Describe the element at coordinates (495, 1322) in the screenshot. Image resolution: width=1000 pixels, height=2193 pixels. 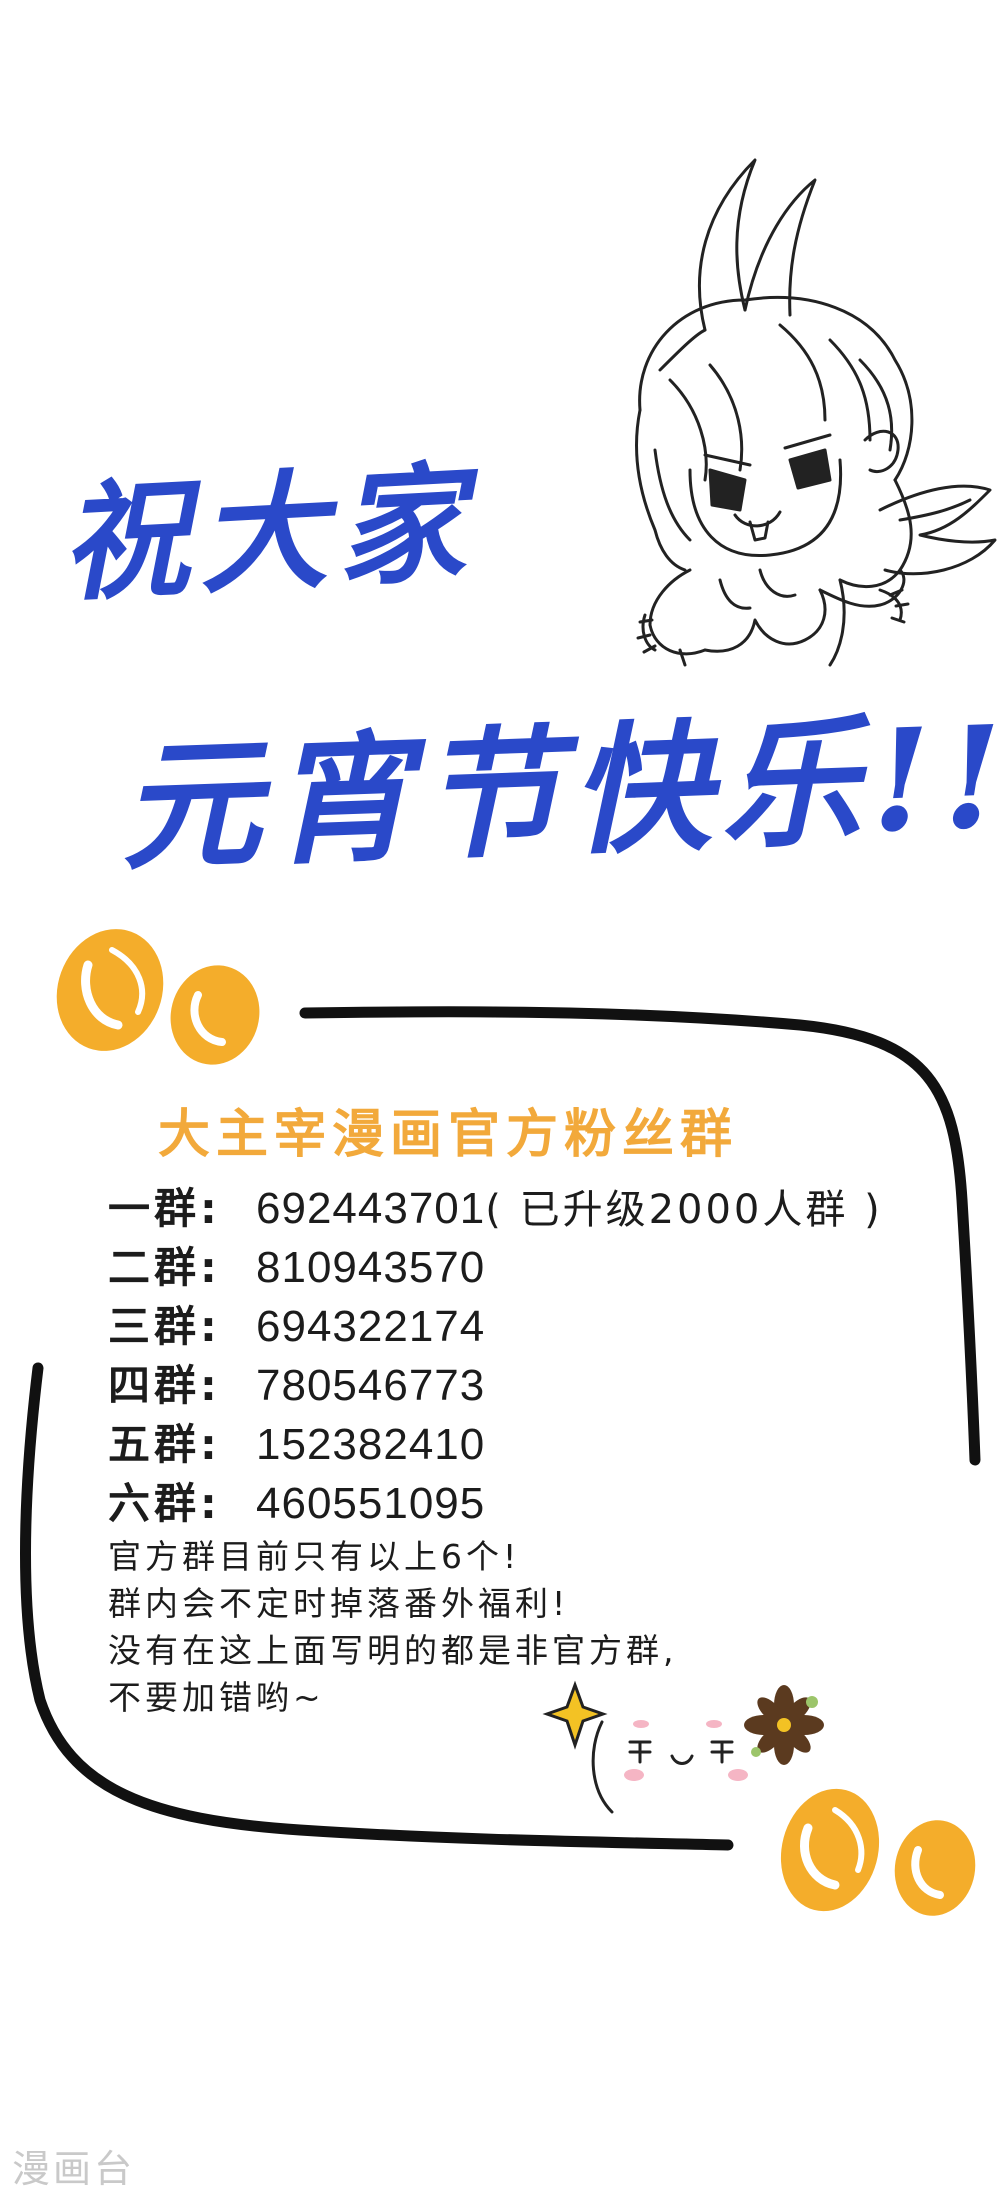
I see `group-row: 三群: 694322174` at that location.